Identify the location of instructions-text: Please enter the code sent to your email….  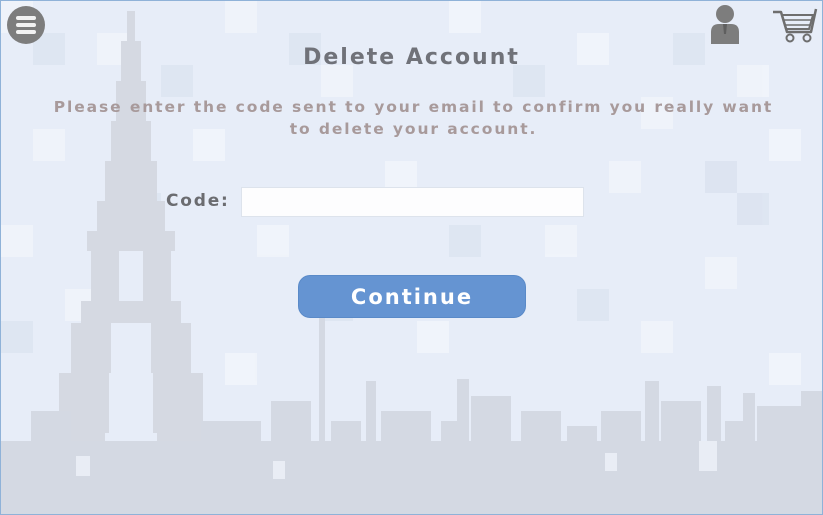
(413, 118).